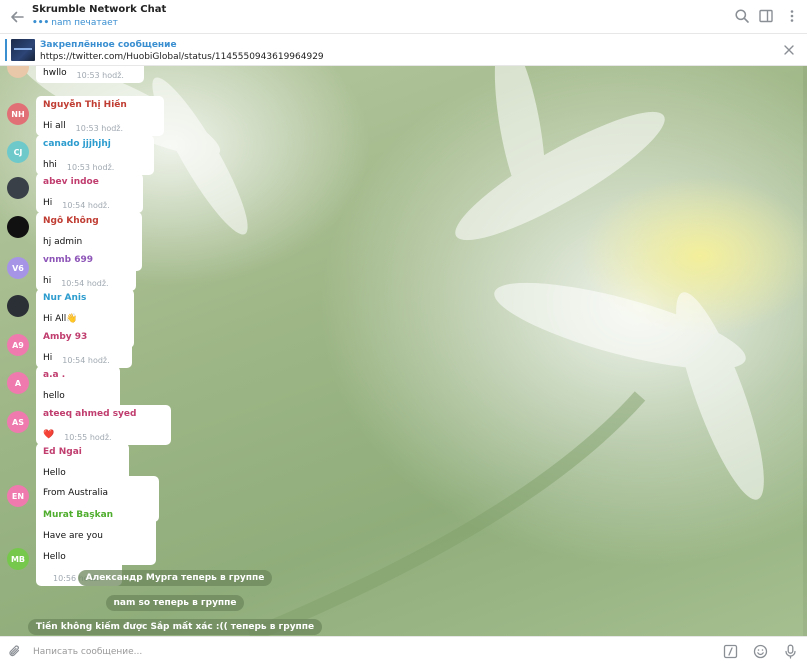 The width and height of the screenshot is (807, 665). I want to click on message-line: hwllo 10:53 hodž., so click(90, 73).